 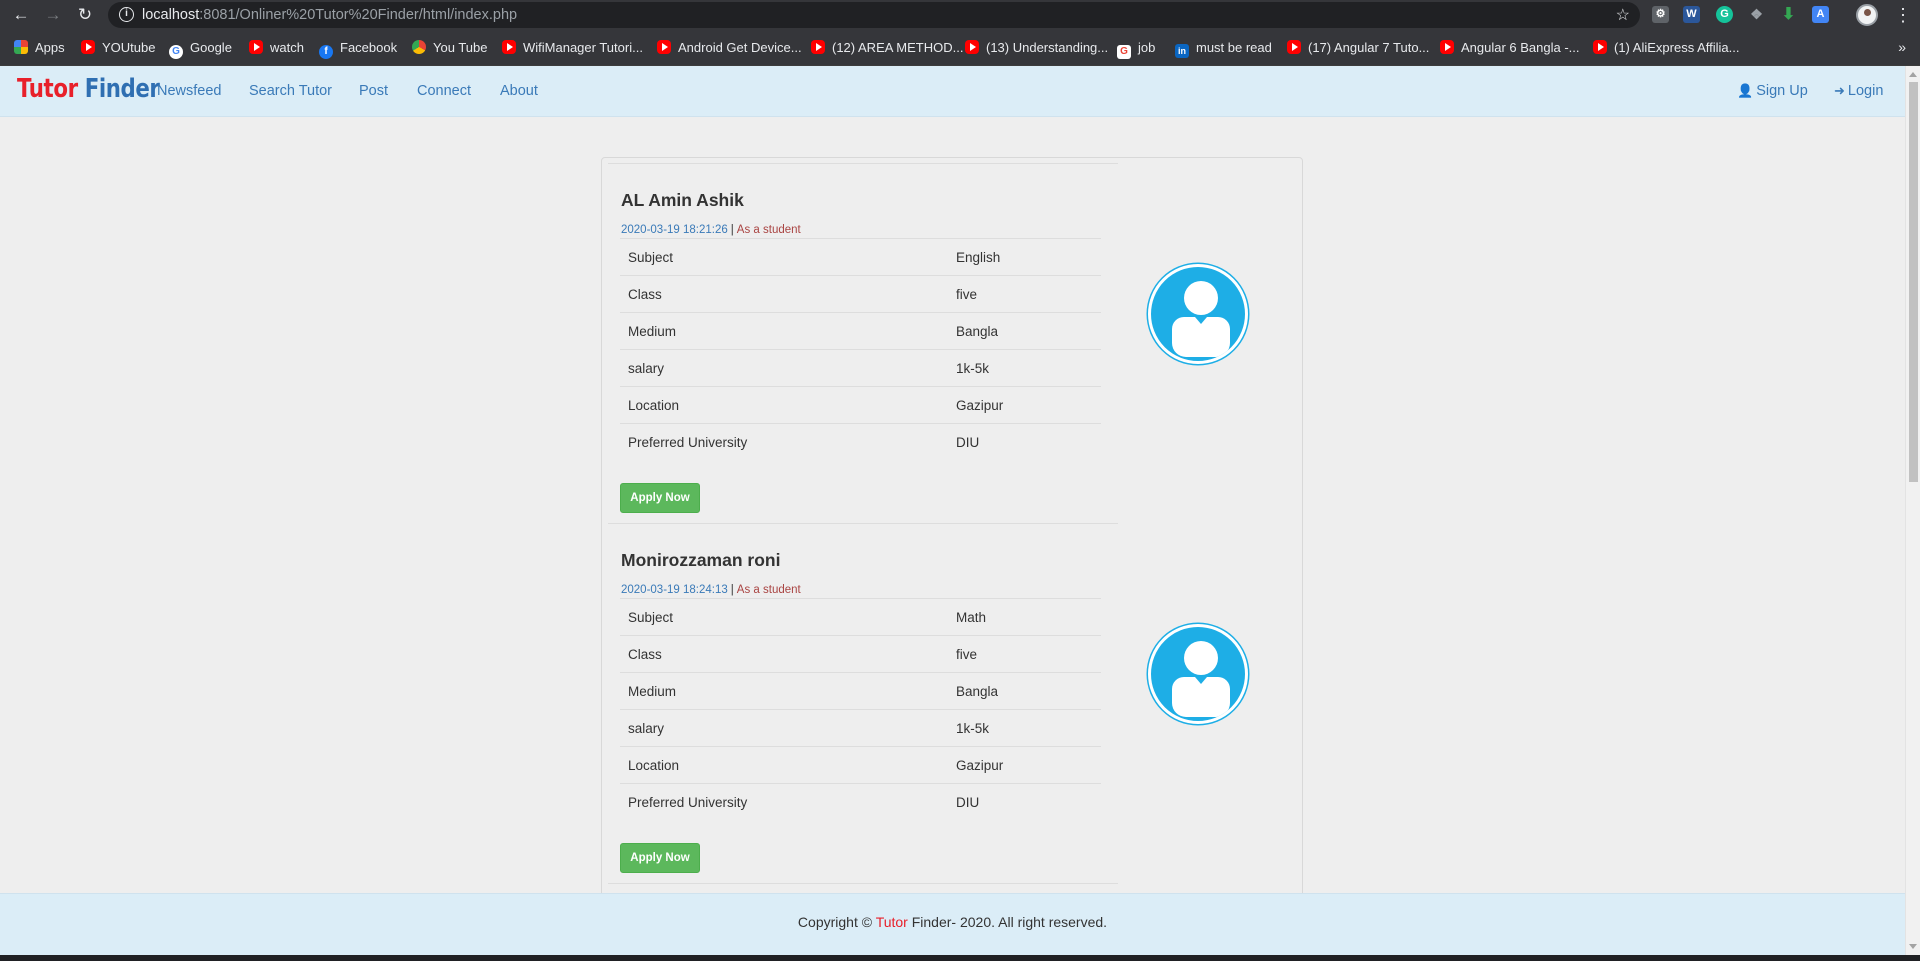 I want to click on detail-value: DIU, so click(x=1024, y=442).